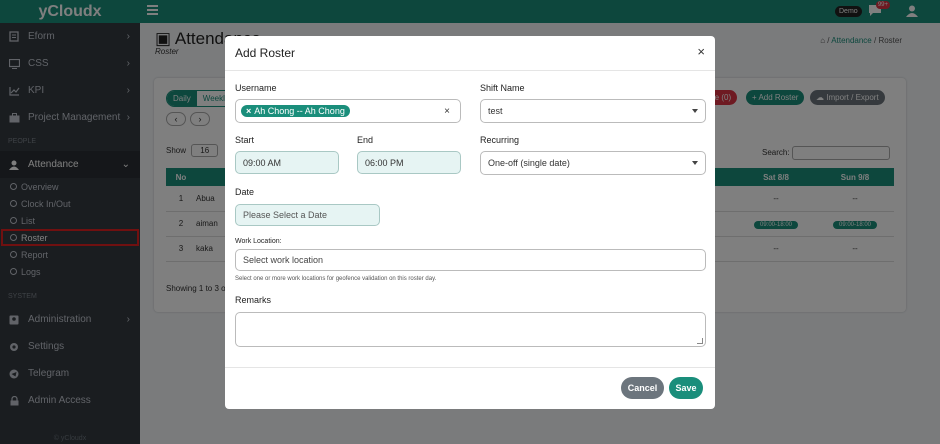 Image resolution: width=940 pixels, height=444 pixels. What do you see at coordinates (299, 111) in the screenshot?
I see `username-tag-label: Ah Chong -- Ah Chong` at bounding box center [299, 111].